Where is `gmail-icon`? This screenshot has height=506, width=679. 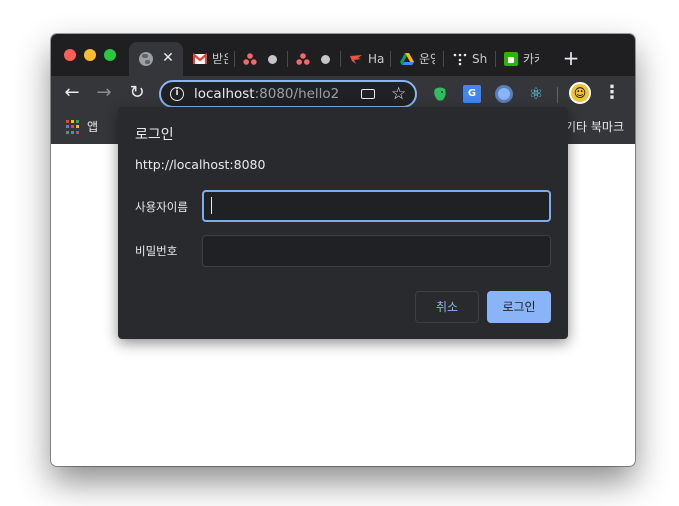
gmail-icon is located at coordinates (200, 58).